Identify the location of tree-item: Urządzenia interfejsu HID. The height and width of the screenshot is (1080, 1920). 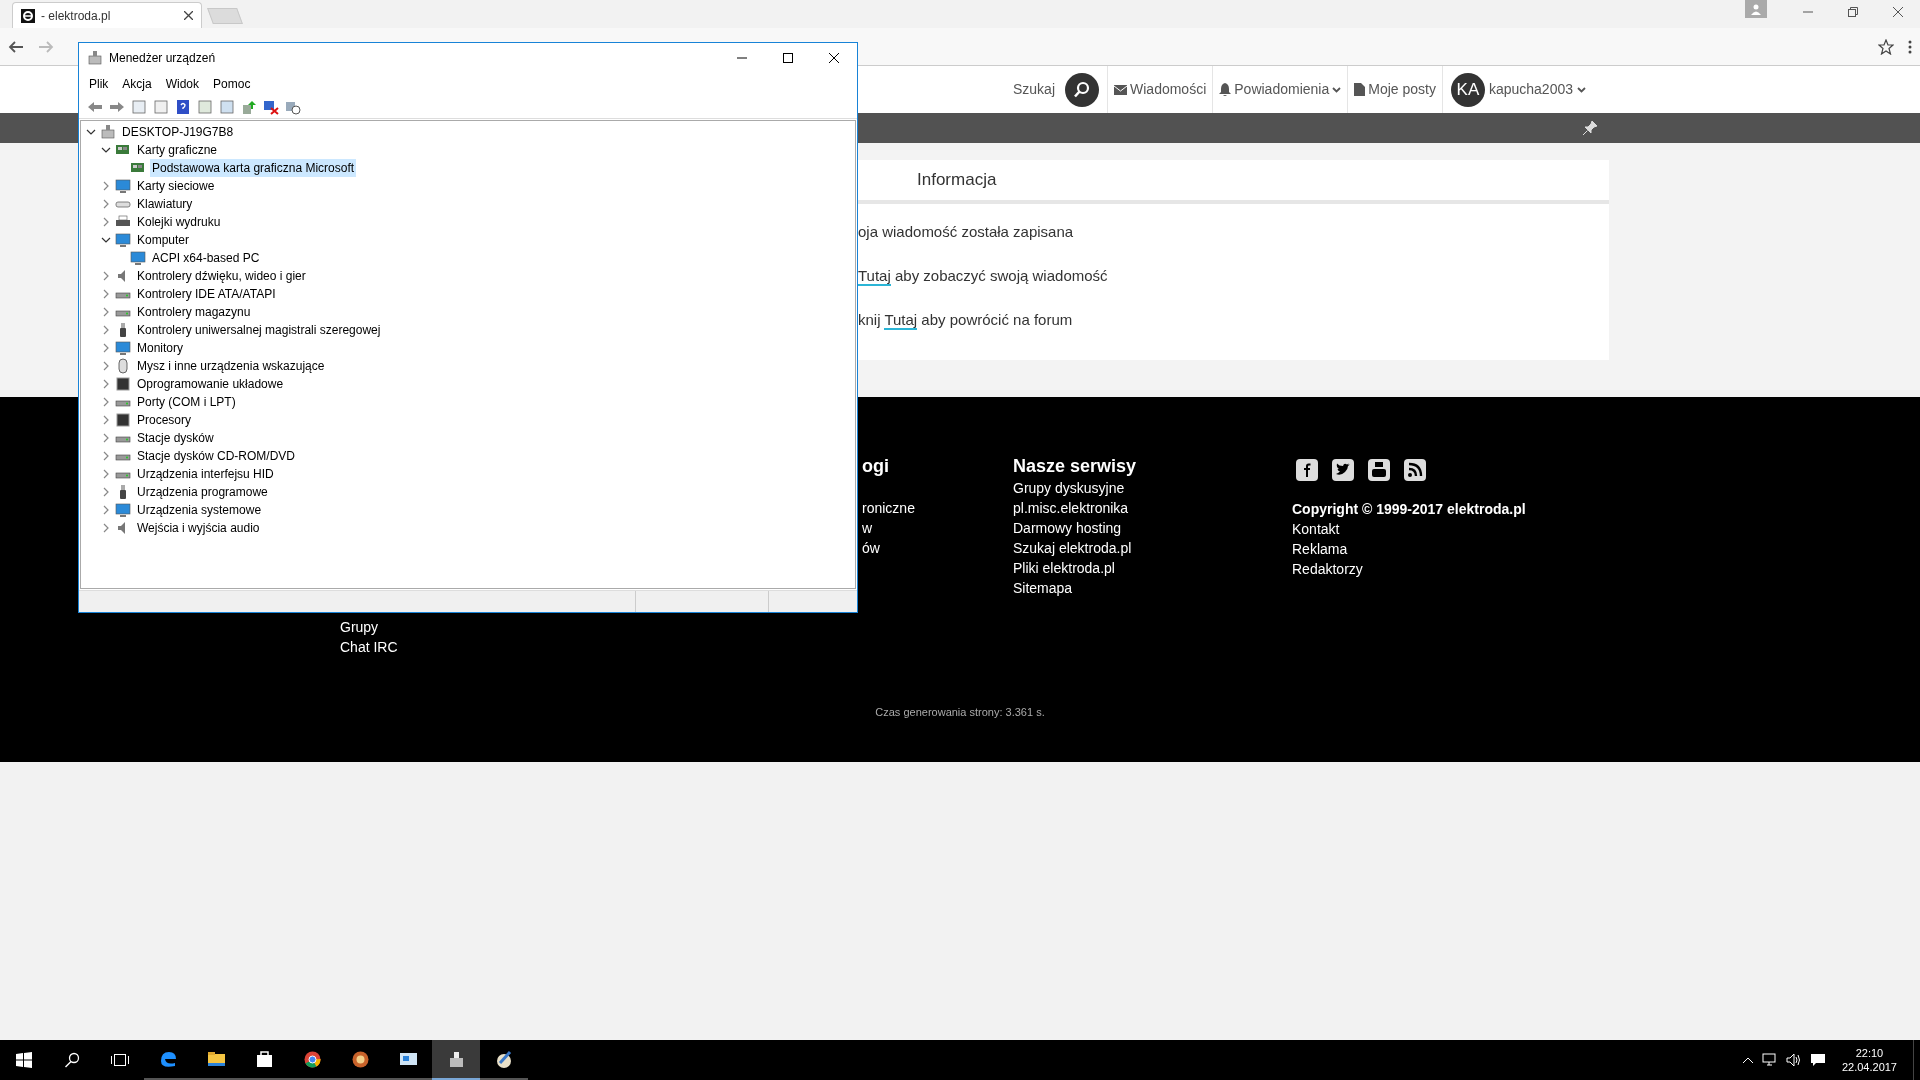
(205, 474).